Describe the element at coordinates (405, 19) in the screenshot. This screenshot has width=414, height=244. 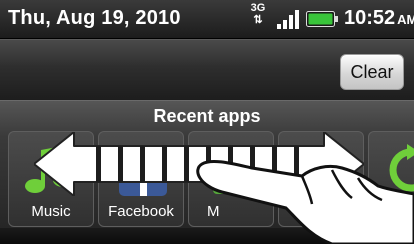
I see `status-time-ampm: AM` at that location.